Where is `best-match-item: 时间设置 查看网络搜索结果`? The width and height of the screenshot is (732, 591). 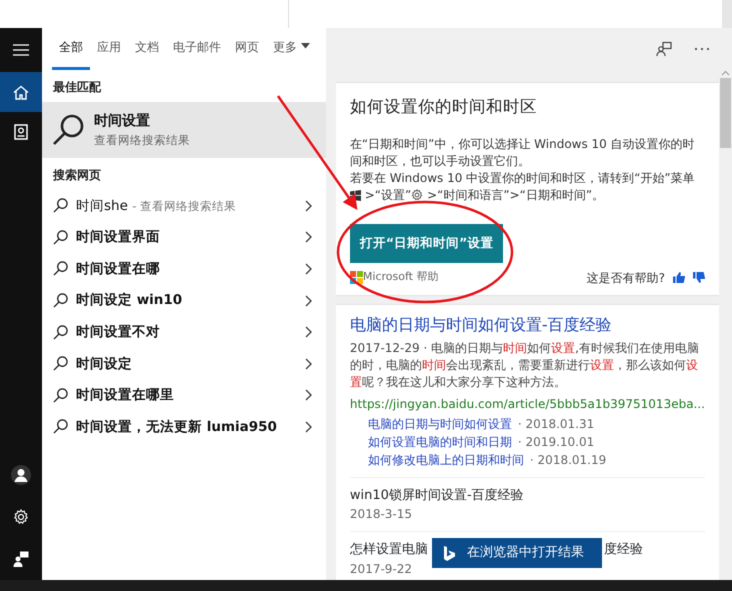
best-match-item: 时间设置 查看网络搜索结果 is located at coordinates (184, 130).